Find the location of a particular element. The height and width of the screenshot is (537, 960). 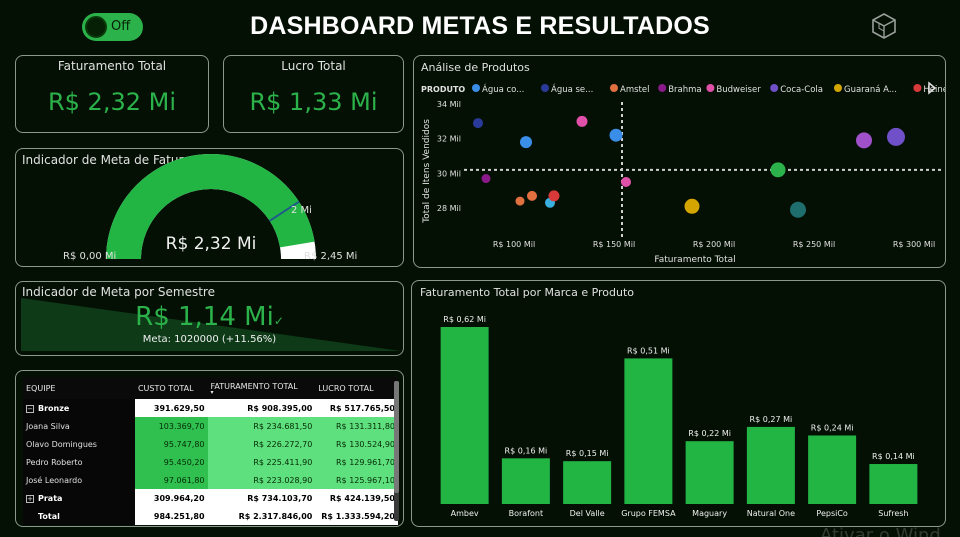

column-header-faturamento: FATURAMENTO TOTAL ▾ is located at coordinates (261, 388).